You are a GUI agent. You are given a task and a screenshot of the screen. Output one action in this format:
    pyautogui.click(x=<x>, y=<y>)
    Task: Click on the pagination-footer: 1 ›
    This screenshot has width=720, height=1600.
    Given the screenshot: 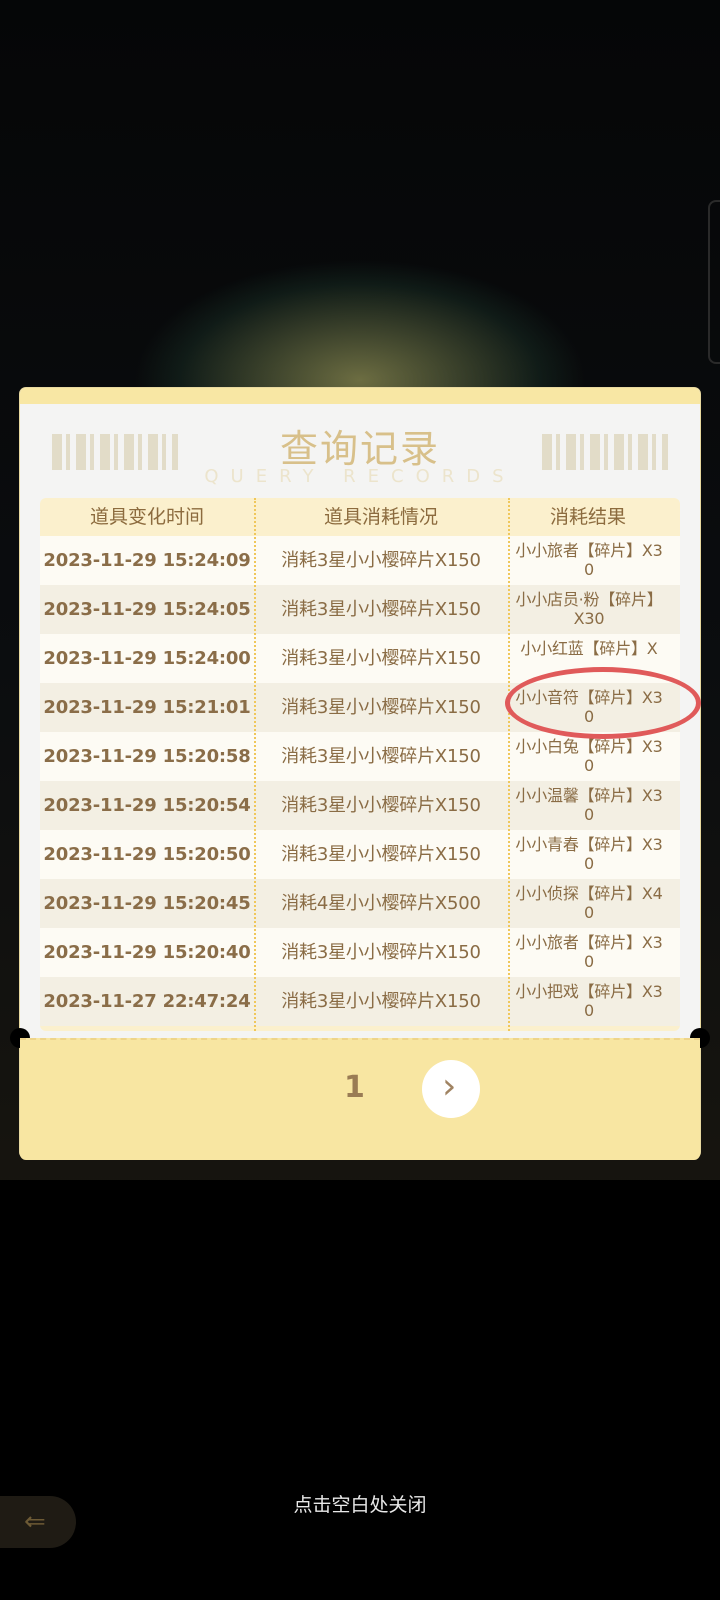 What is the action you would take?
    pyautogui.click(x=360, y=1099)
    